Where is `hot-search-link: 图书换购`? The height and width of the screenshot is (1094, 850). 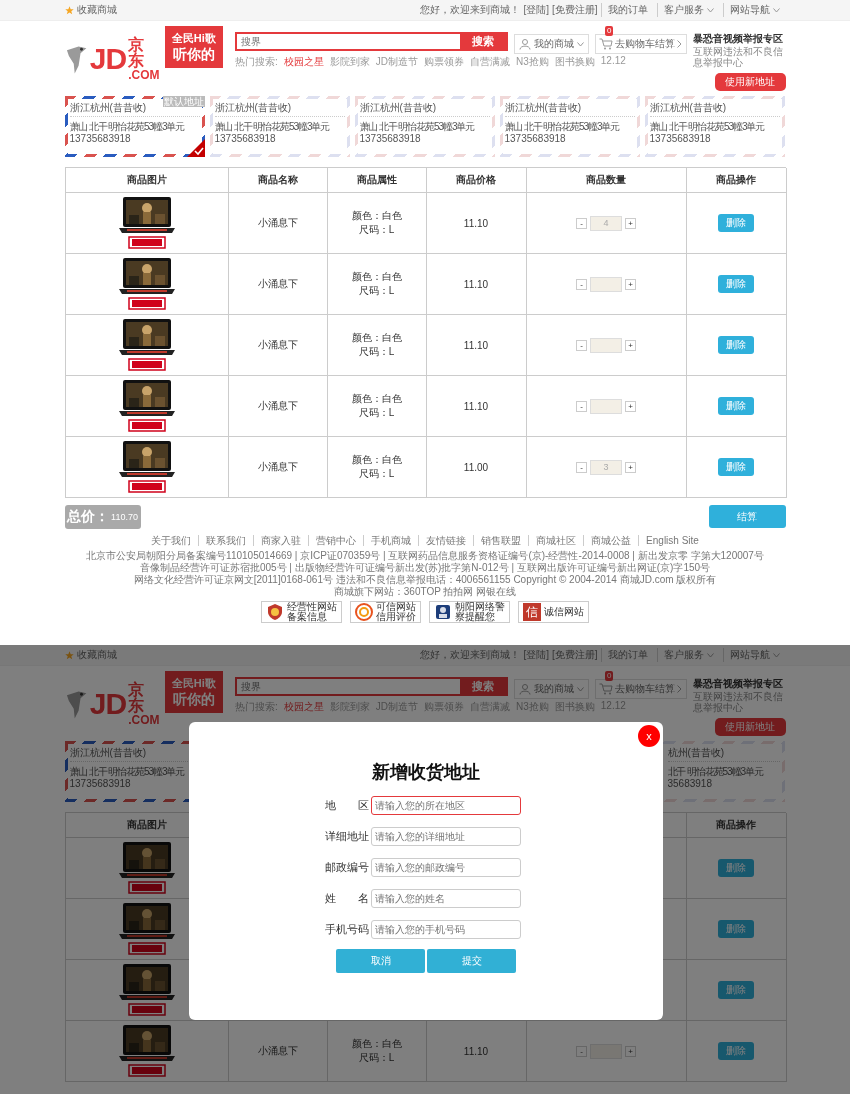
hot-search-link: 图书换购 is located at coordinates (574, 62).